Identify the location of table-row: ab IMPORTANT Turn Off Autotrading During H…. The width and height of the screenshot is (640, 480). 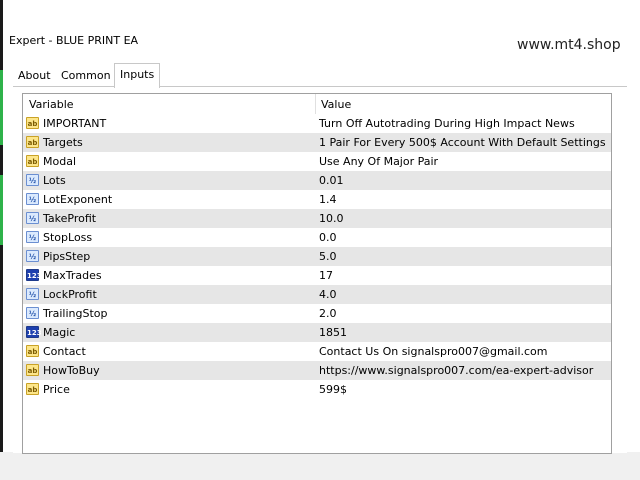
(317, 123).